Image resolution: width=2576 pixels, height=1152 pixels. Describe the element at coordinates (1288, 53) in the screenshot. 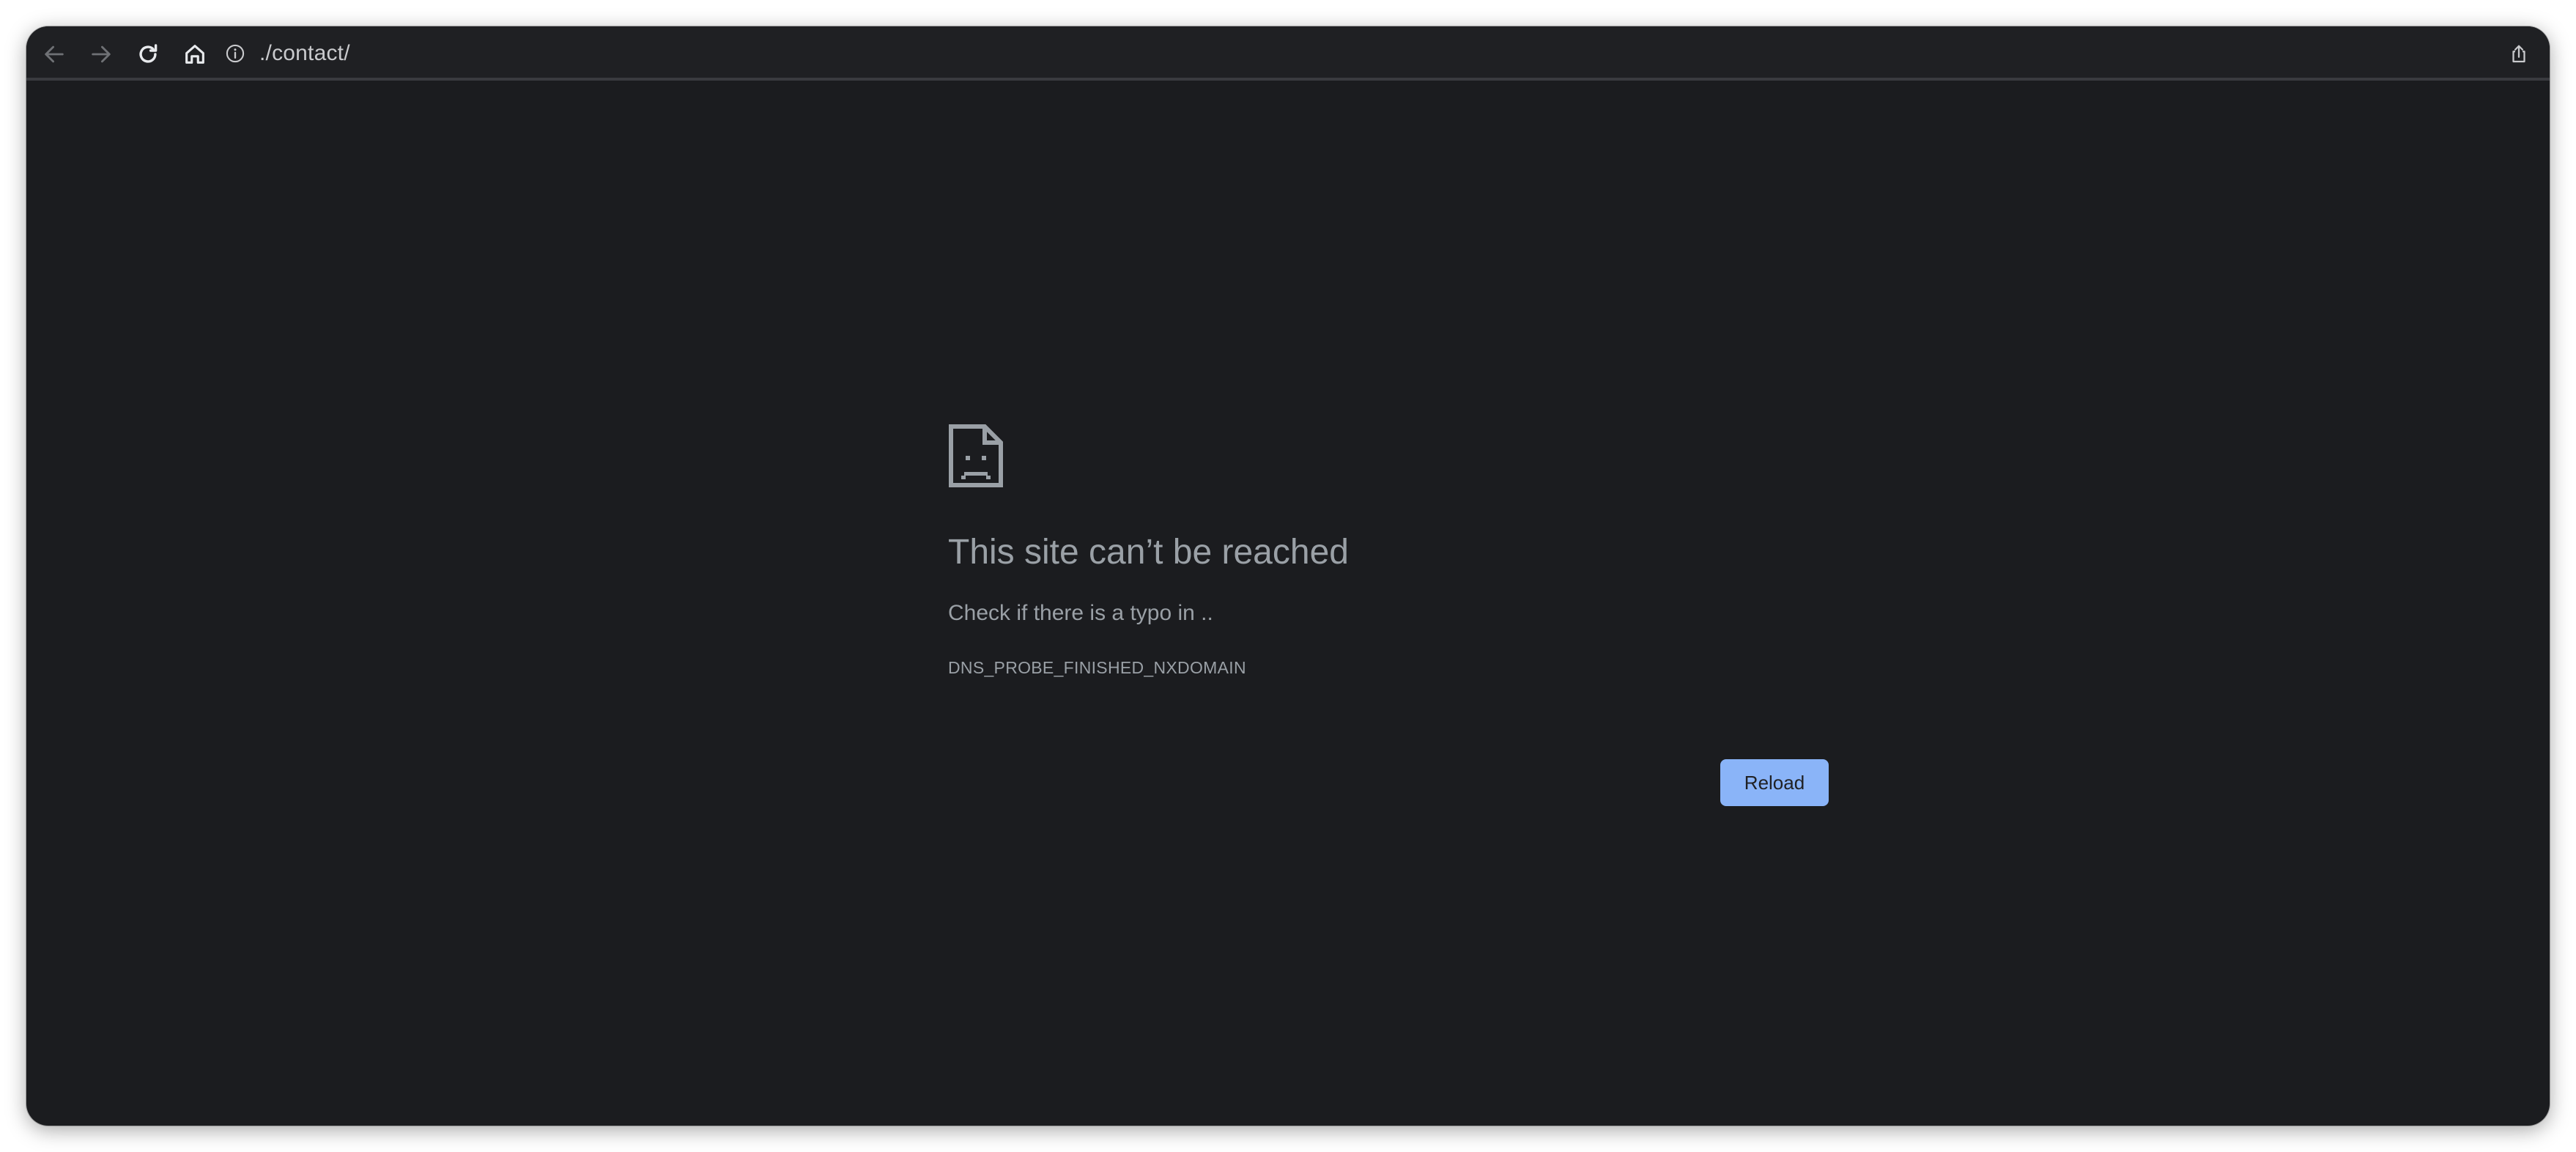

I see `browser-toolbar: ./contact/` at that location.